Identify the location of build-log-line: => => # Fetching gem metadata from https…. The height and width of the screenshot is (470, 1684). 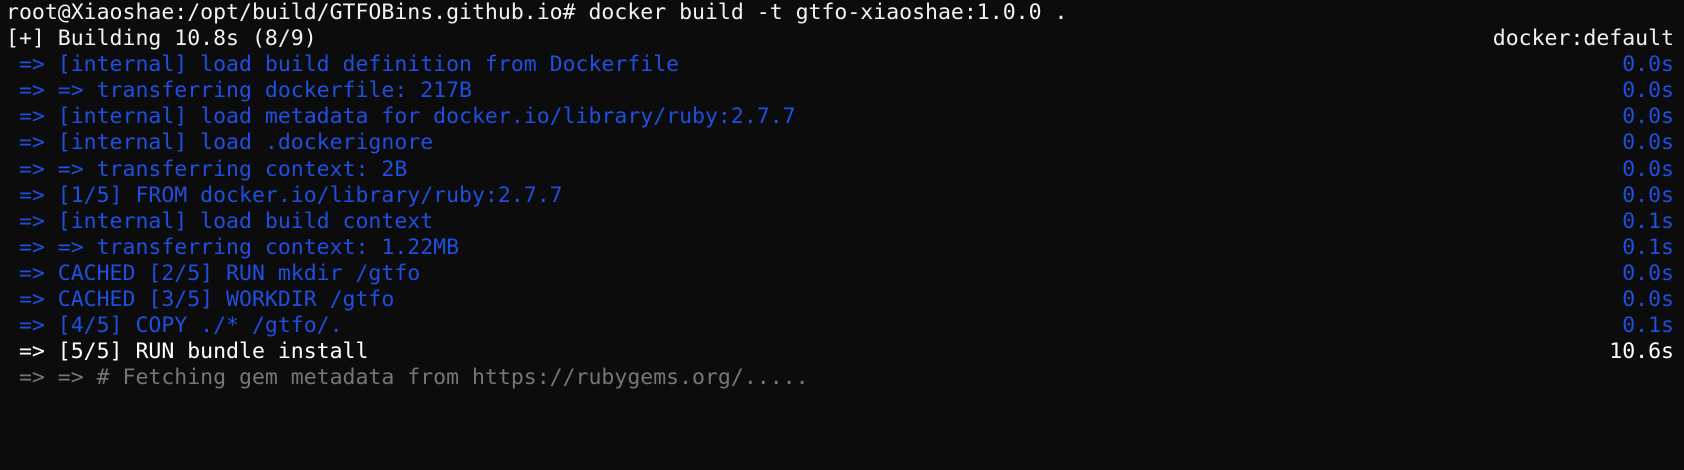
(842, 378).